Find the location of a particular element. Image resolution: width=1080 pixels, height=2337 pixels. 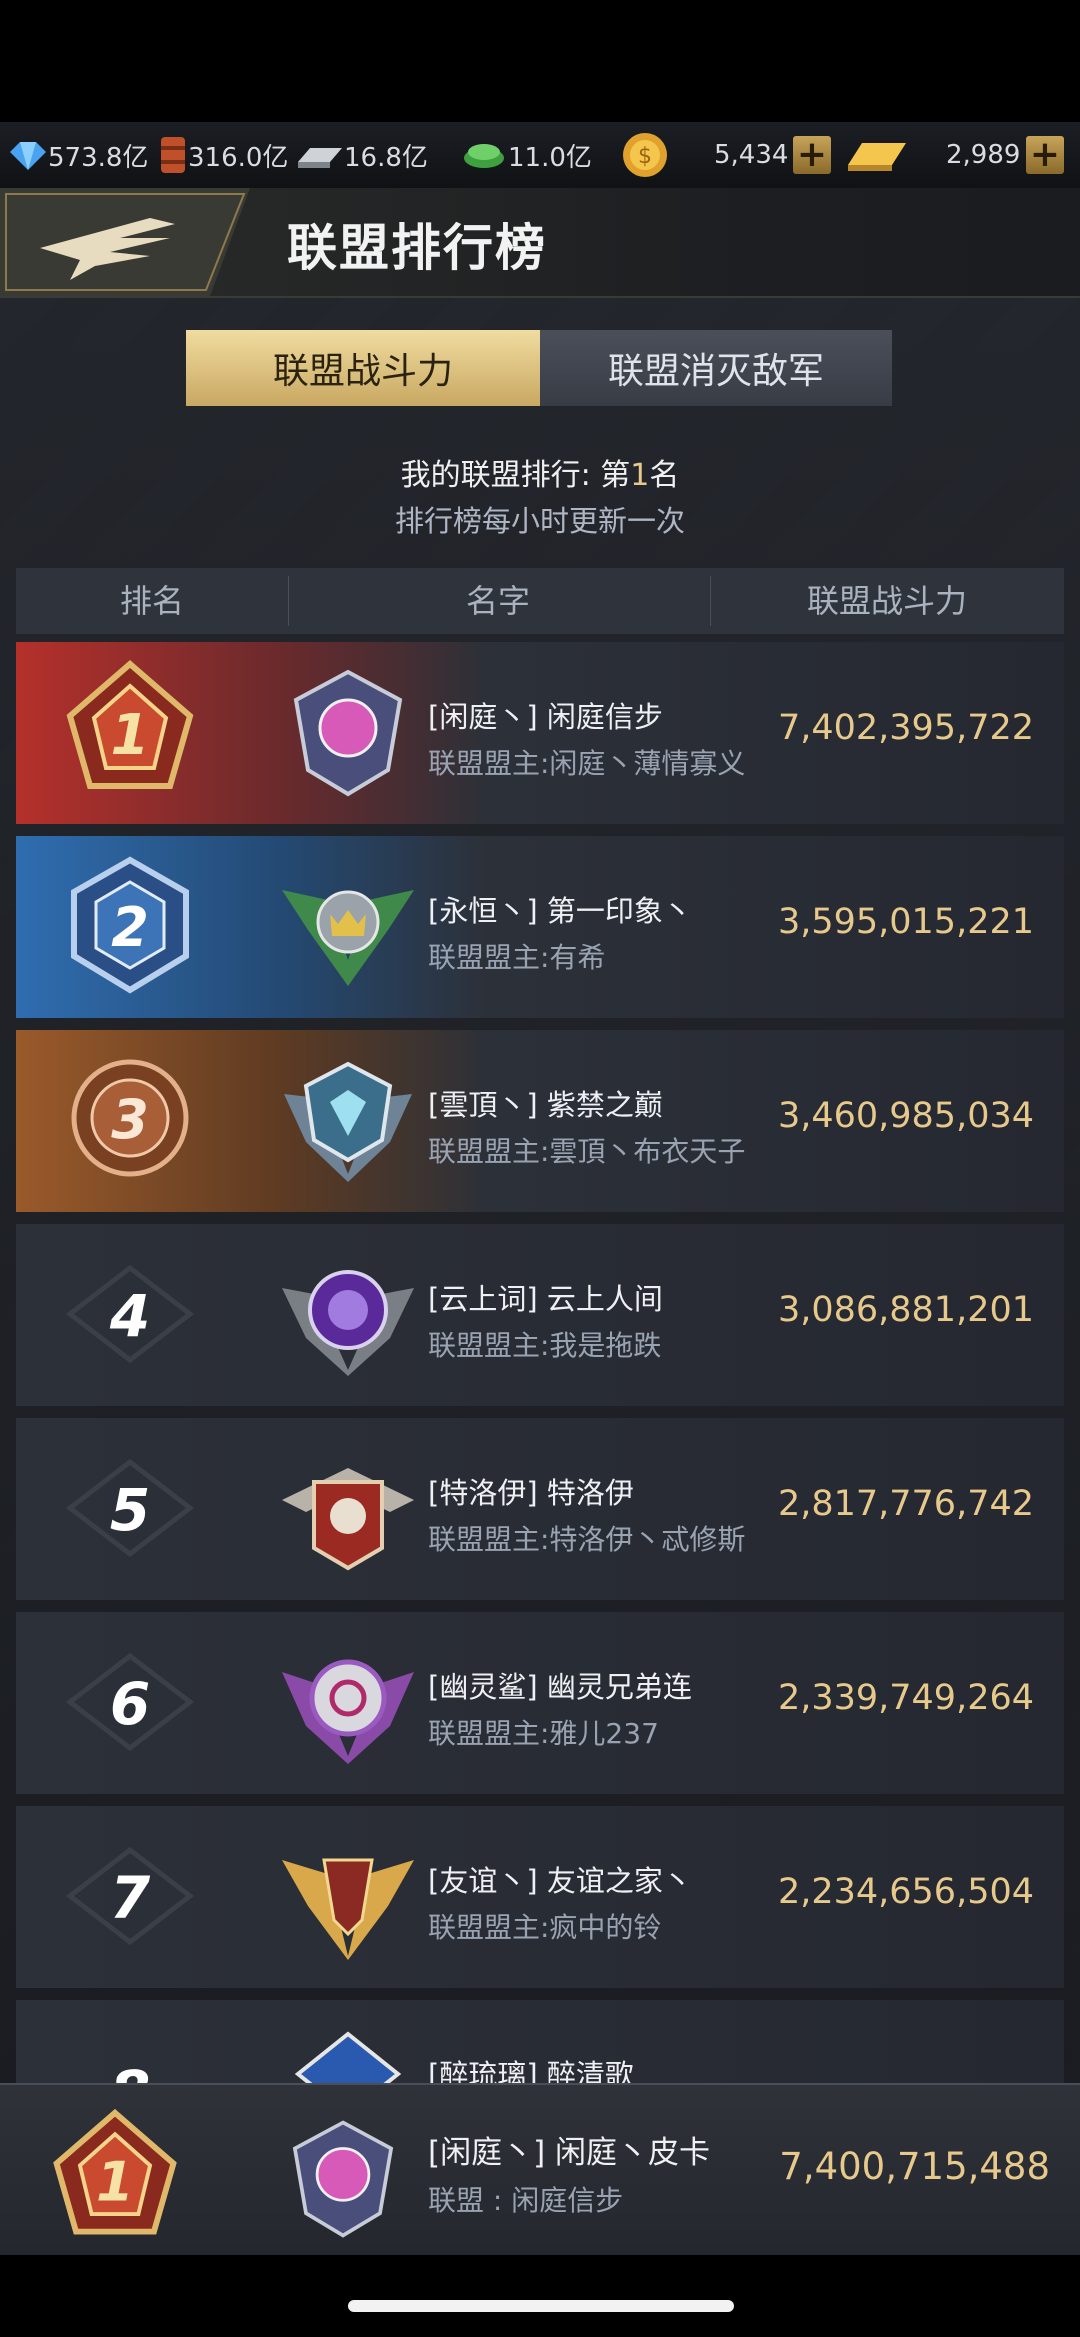

tab-alliance-power-label: 联盟战斗力 is located at coordinates (362, 371).